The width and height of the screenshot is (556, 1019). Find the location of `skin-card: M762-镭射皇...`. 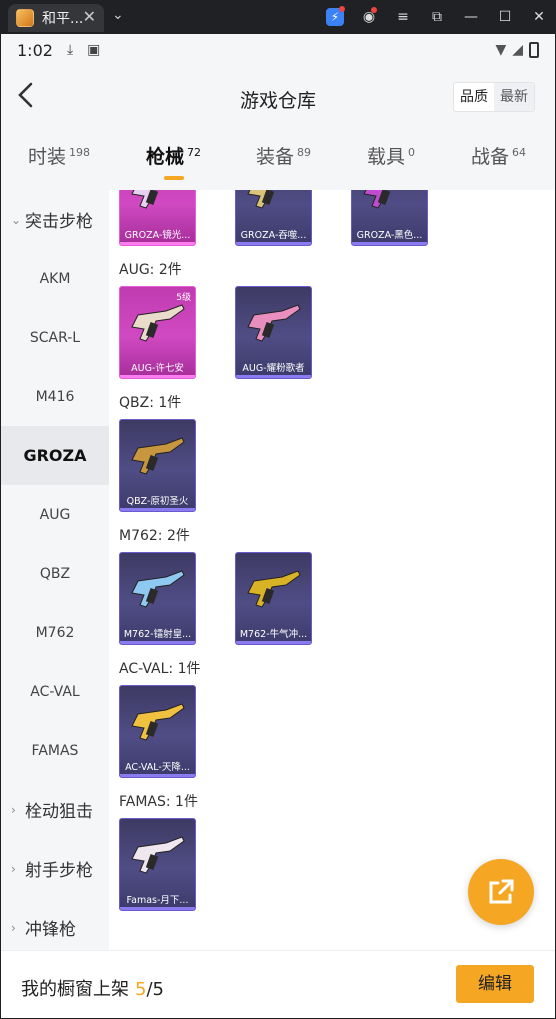

skin-card: M762-镭射皇... is located at coordinates (157, 598).